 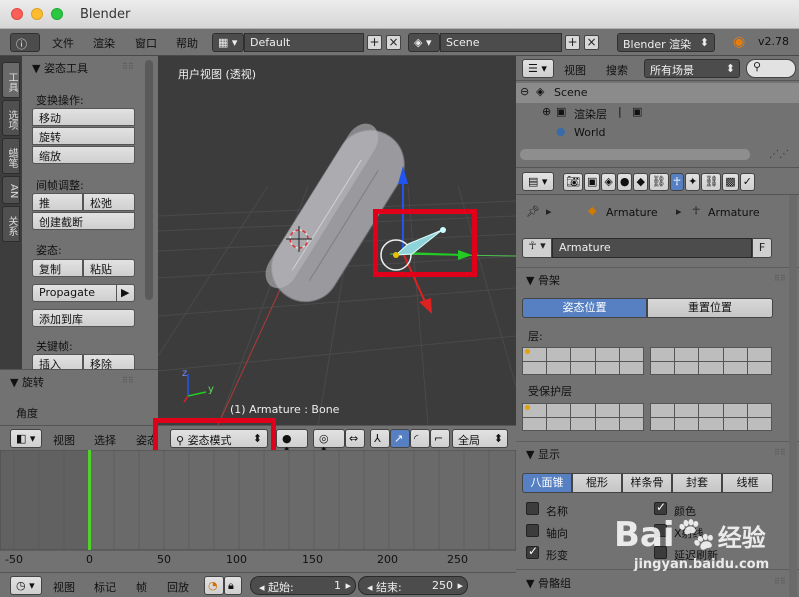 I want to click on scale-manipulator-toggle: ◜, so click(x=420, y=438).